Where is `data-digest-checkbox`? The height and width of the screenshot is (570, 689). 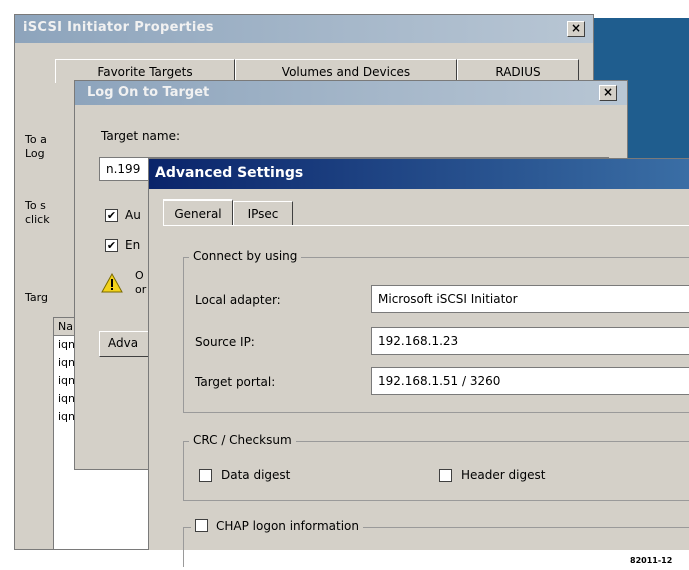 data-digest-checkbox is located at coordinates (205, 475).